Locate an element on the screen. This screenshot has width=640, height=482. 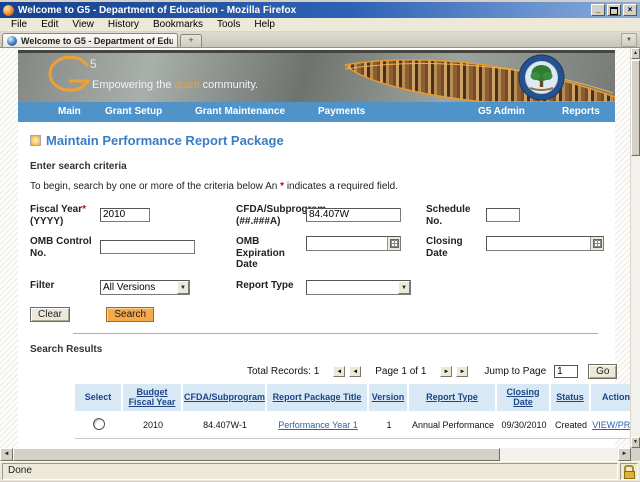
menu-bookmarks: Bookmarks is located at coordinates (178, 24).